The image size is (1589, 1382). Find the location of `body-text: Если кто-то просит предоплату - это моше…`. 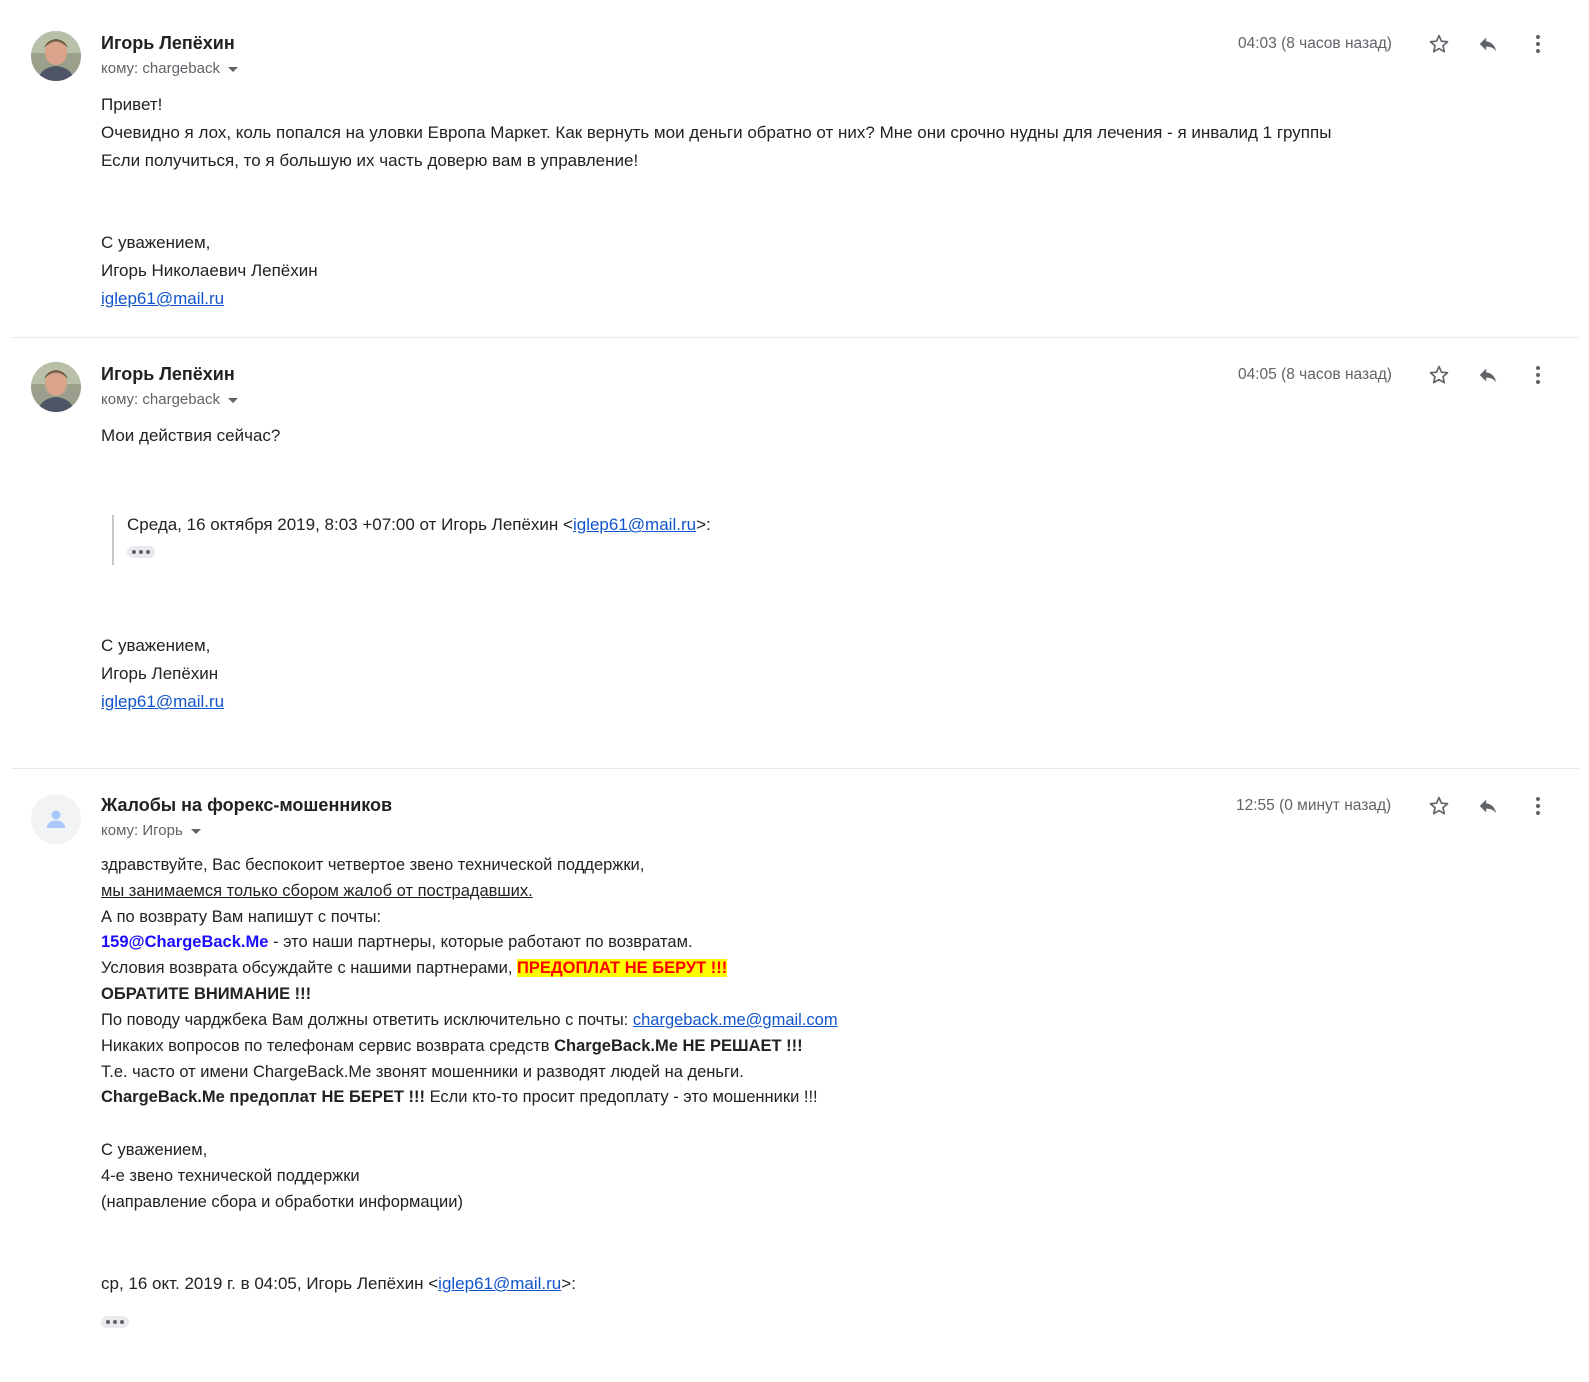

body-text: Если кто-то просит предоплату - это моше… is located at coordinates (621, 1097).